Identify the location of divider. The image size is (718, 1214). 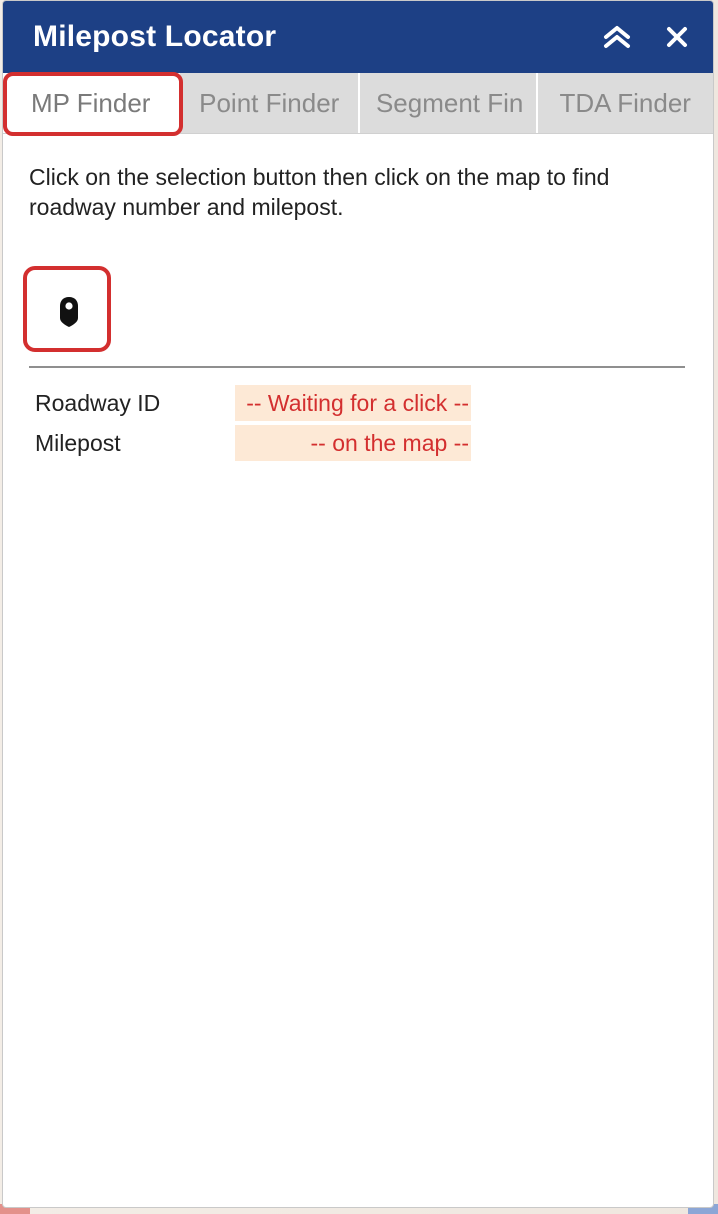
(357, 367).